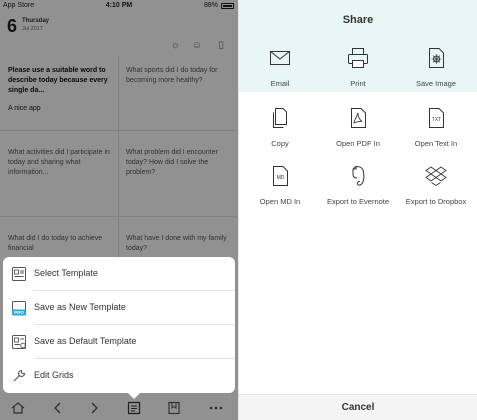 This screenshot has height=420, width=477. I want to click on default-template-icon, so click(19, 342).